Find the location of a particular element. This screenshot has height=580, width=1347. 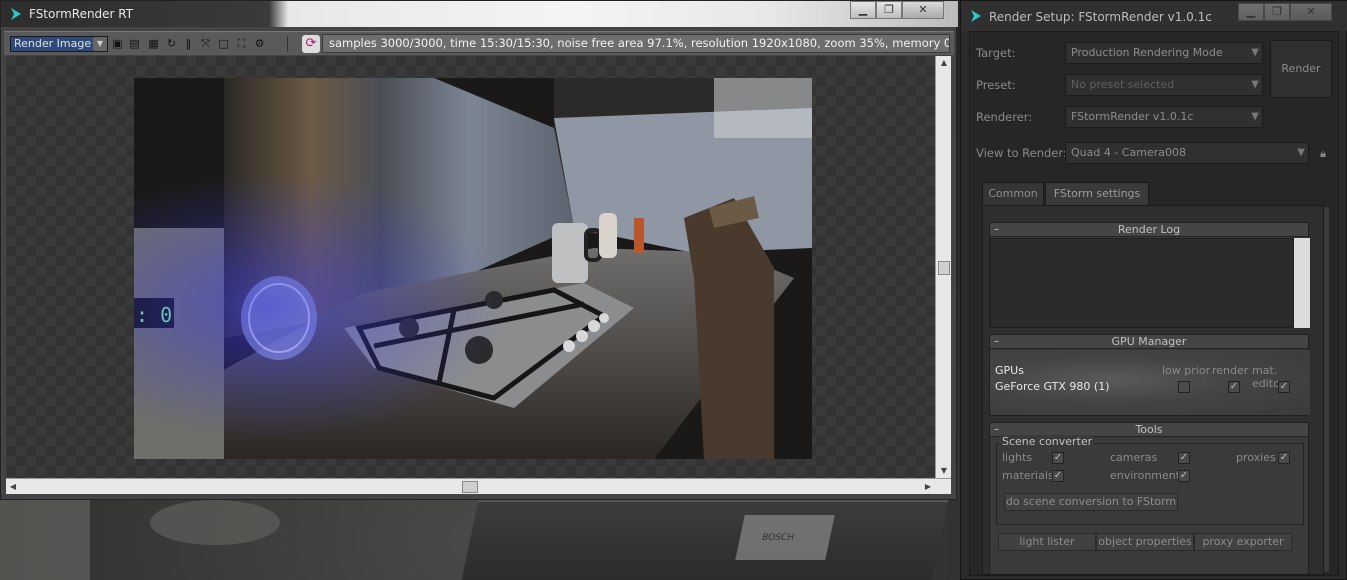

fstorm-logo-icon is located at coordinates (16, 14).